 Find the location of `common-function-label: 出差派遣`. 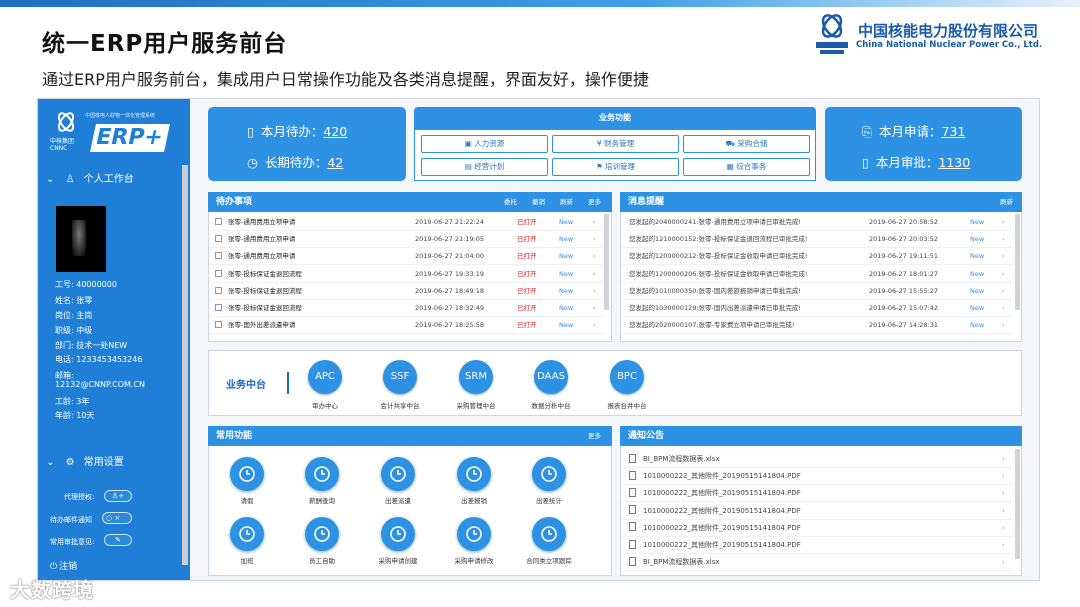

common-function-label: 出差派遣 is located at coordinates (398, 500).